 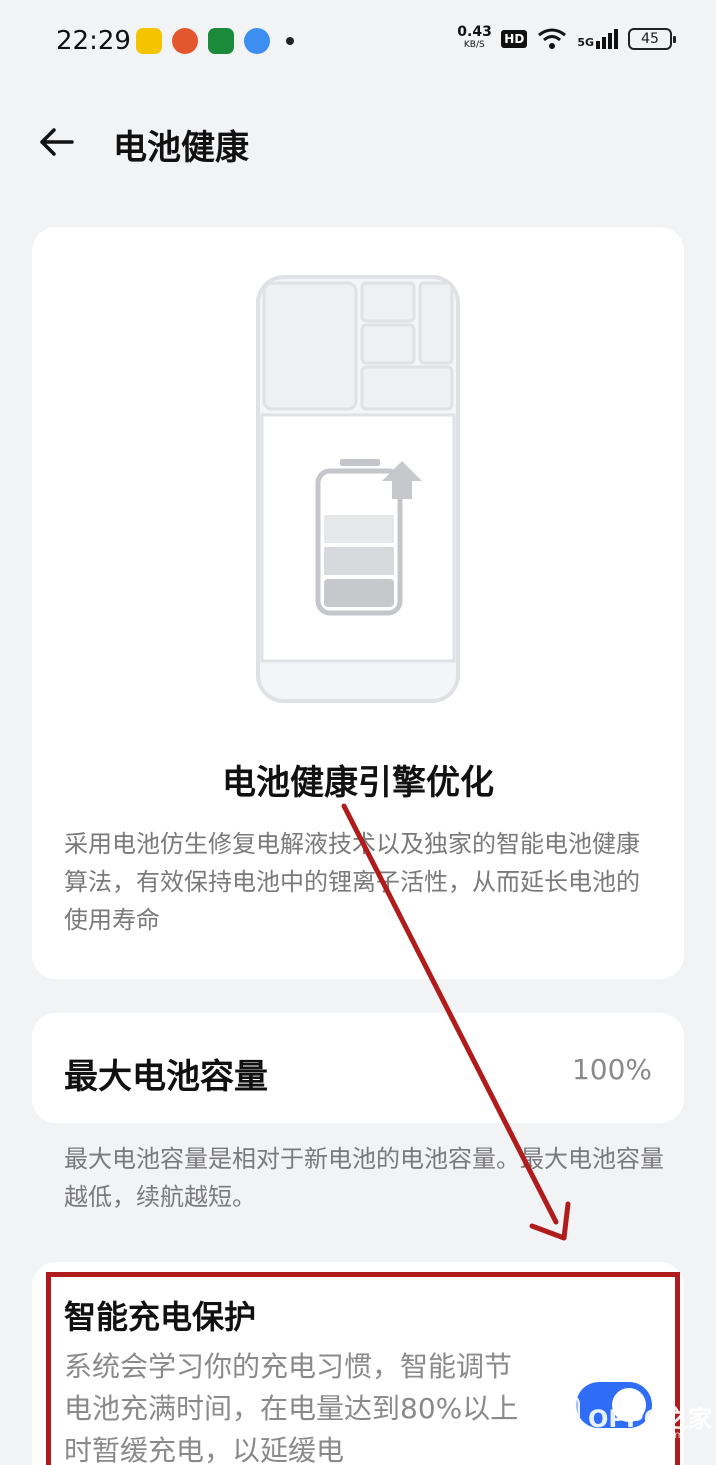 I want to click on more-notifications-dot, so click(x=290, y=41).